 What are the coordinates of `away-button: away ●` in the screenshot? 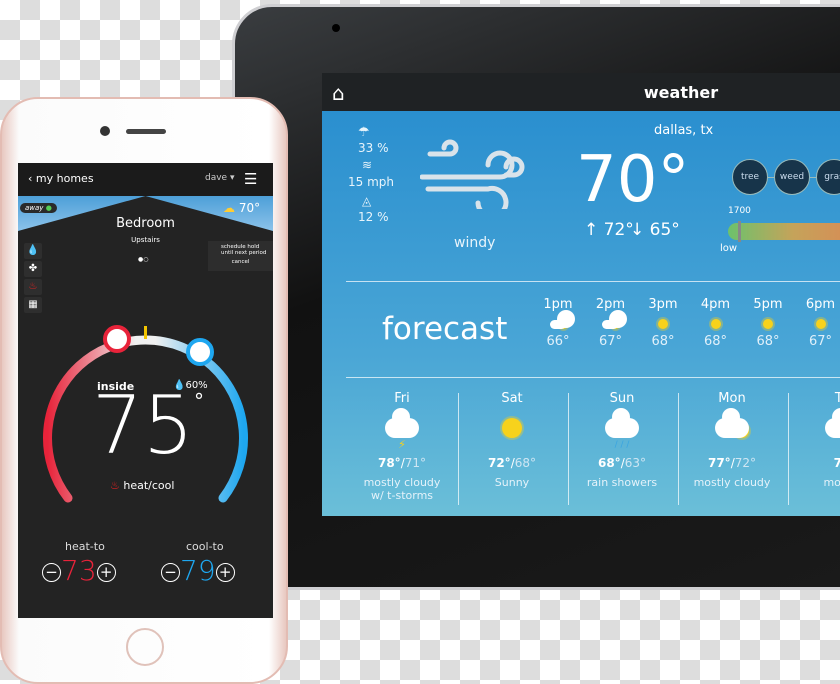 It's located at (38, 208).